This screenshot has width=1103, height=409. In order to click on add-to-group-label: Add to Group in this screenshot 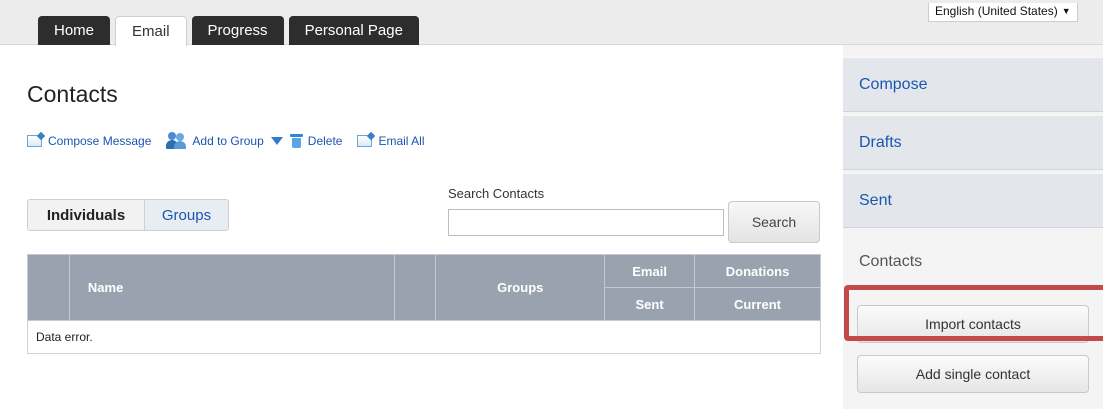, I will do `click(228, 140)`.